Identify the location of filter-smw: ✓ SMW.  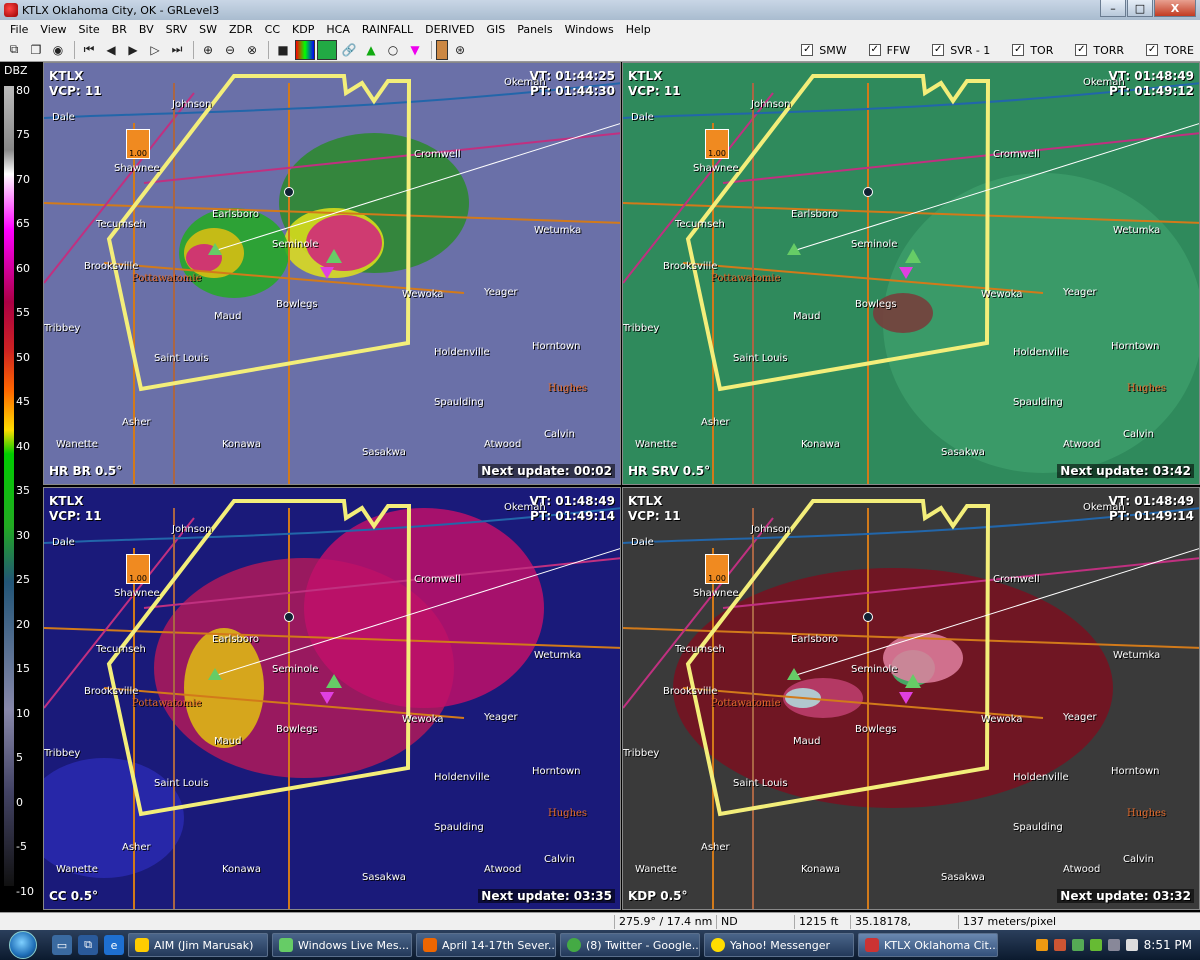
(824, 50).